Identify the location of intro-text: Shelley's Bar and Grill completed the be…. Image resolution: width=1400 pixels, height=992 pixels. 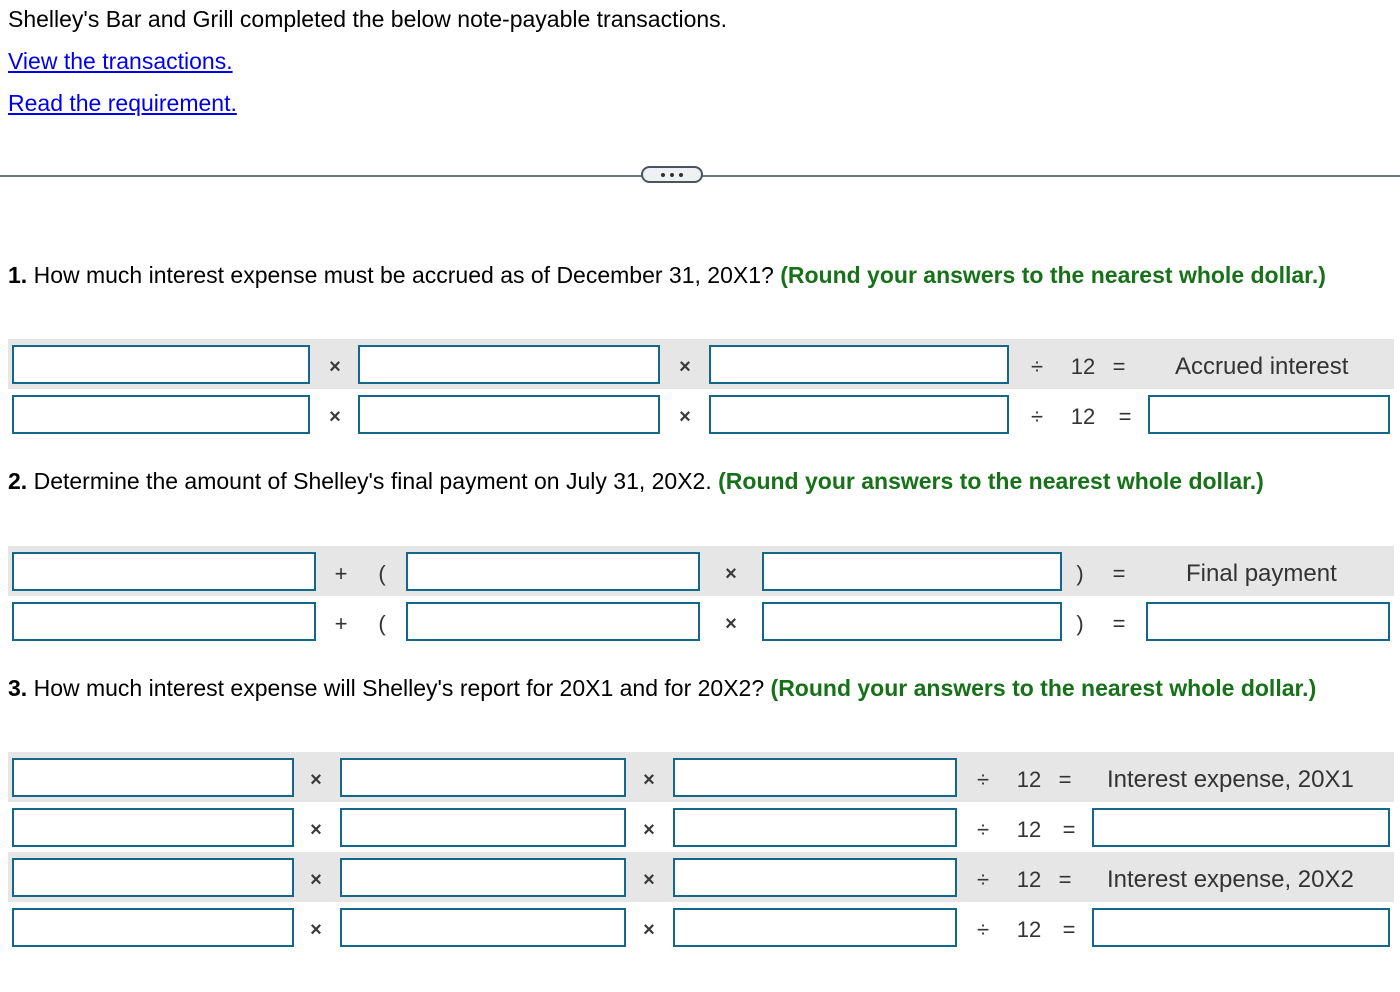
(368, 19).